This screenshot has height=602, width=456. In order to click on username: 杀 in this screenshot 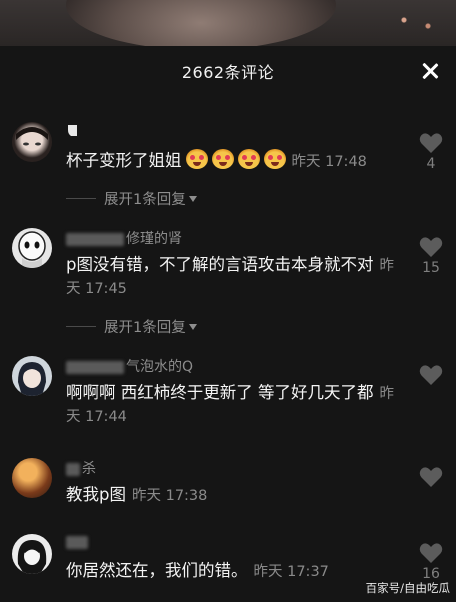, I will do `click(81, 468)`.